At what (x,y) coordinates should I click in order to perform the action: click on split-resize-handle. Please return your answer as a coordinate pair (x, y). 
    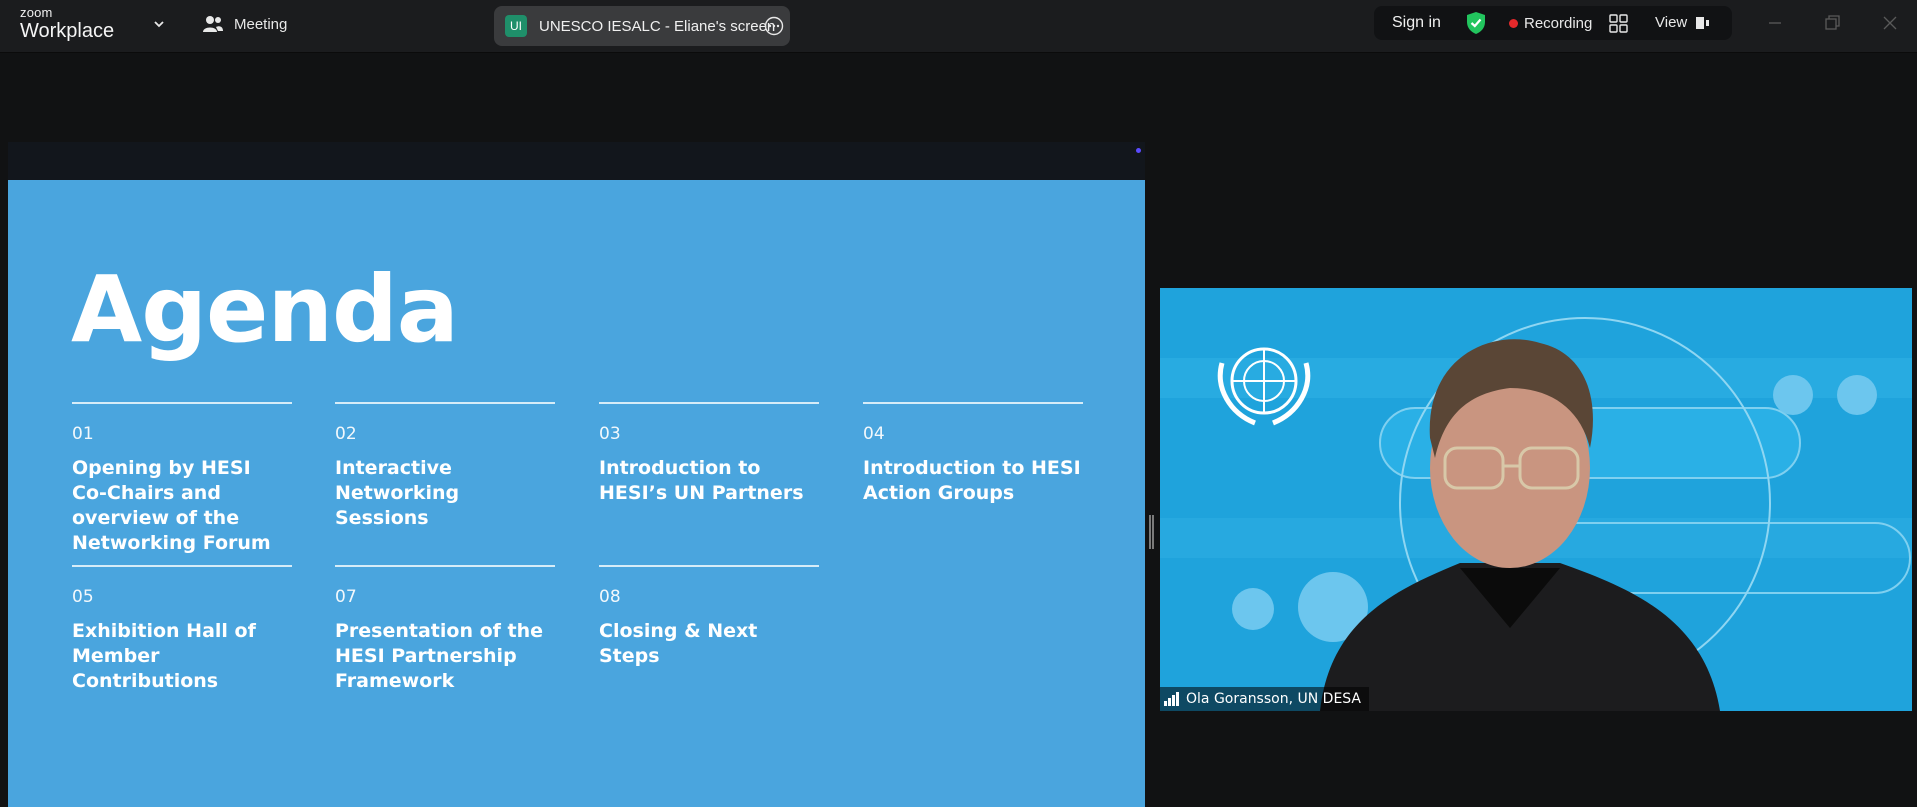
    Looking at the image, I should click on (1151, 532).